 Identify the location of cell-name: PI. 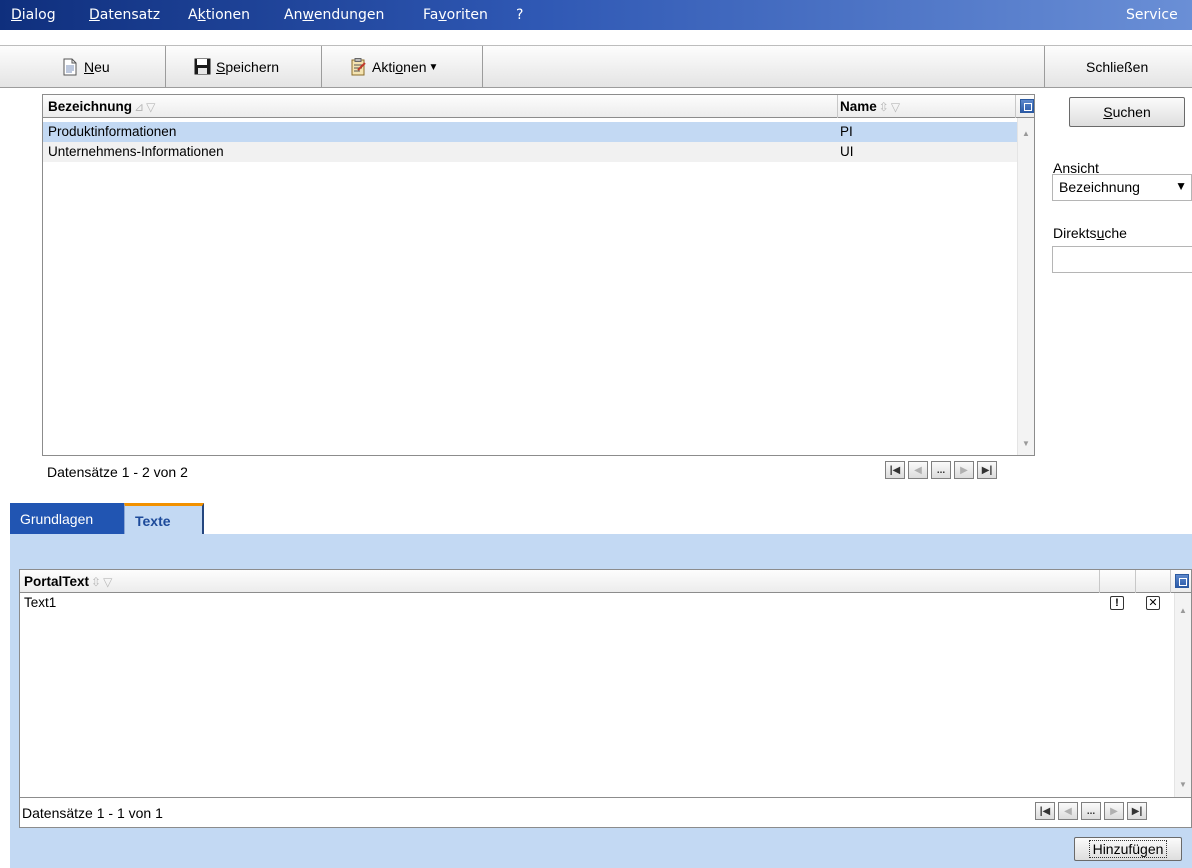
(846, 131).